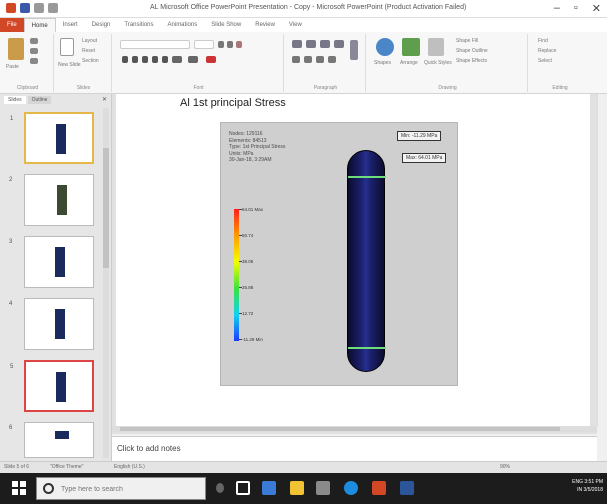 This screenshot has height=504, width=607. What do you see at coordinates (269, 488) in the screenshot?
I see `taskbar-app-icon` at bounding box center [269, 488].